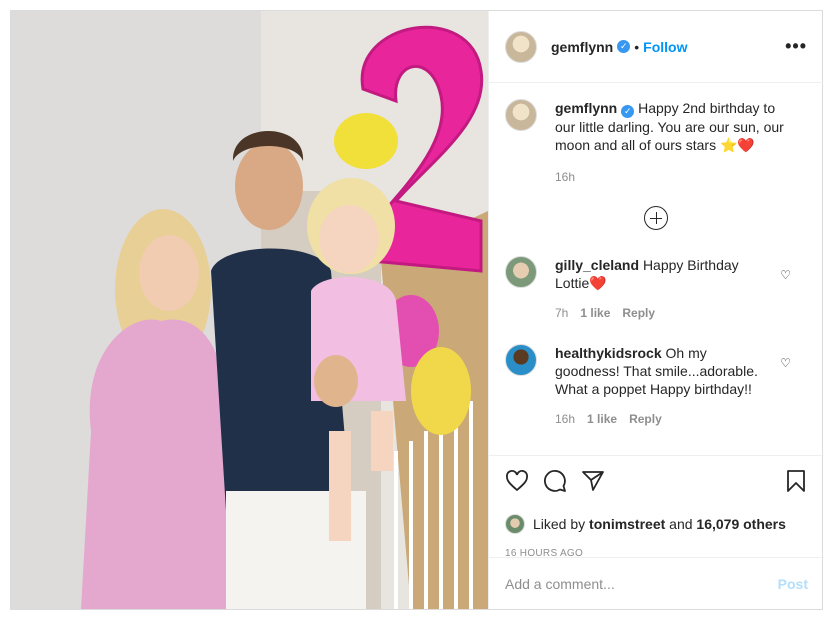  I want to click on comment-time: 16h, so click(565, 419).